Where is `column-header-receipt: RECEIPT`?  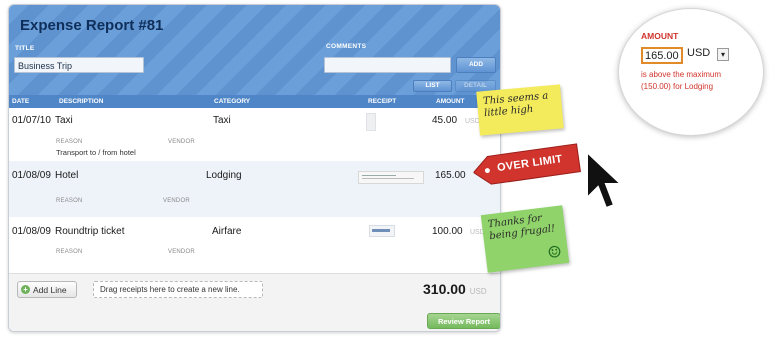
column-header-receipt: RECEIPT is located at coordinates (382, 101).